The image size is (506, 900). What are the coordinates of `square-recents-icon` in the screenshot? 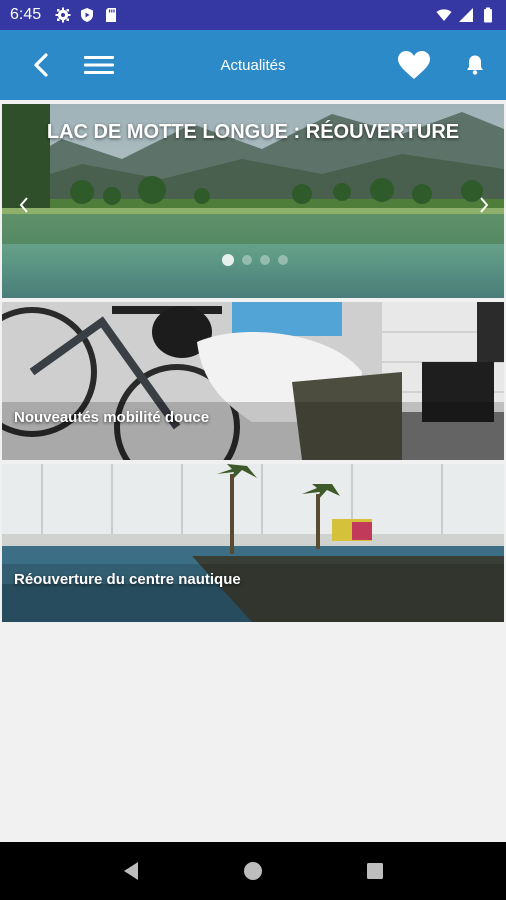 It's located at (375, 871).